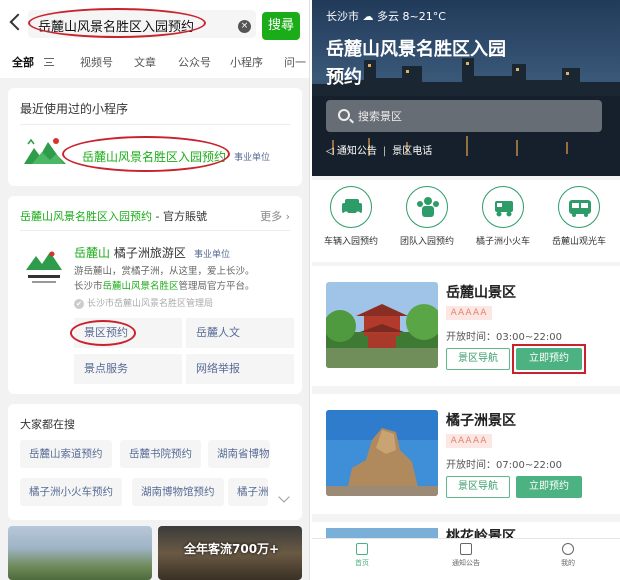 The height and width of the screenshot is (580, 620). Describe the element at coordinates (271, 216) in the screenshot. I see `more-label: 更多` at that location.